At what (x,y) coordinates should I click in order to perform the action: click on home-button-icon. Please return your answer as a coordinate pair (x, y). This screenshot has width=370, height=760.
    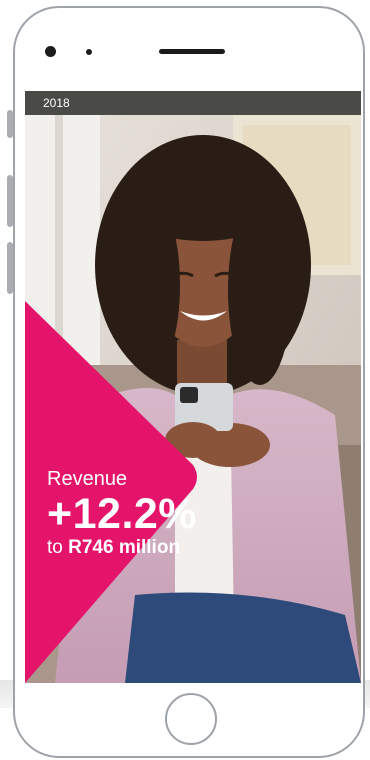
    Looking at the image, I should click on (191, 719).